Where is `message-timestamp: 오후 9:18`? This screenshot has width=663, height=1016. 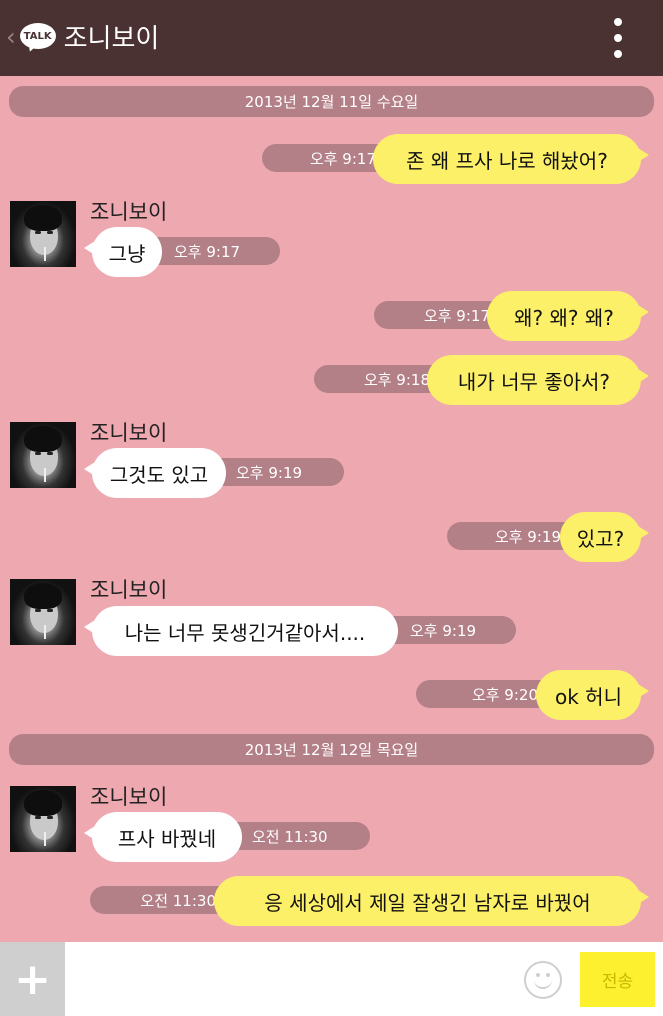 message-timestamp: 오후 9:18 is located at coordinates (376, 379).